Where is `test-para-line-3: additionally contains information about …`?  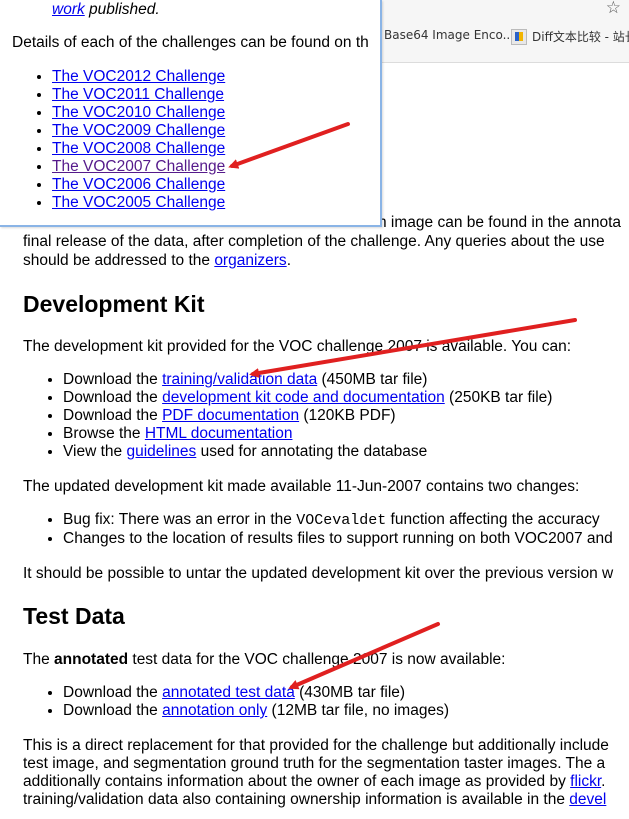
test-para-line-3: additionally contains information about … is located at coordinates (314, 781).